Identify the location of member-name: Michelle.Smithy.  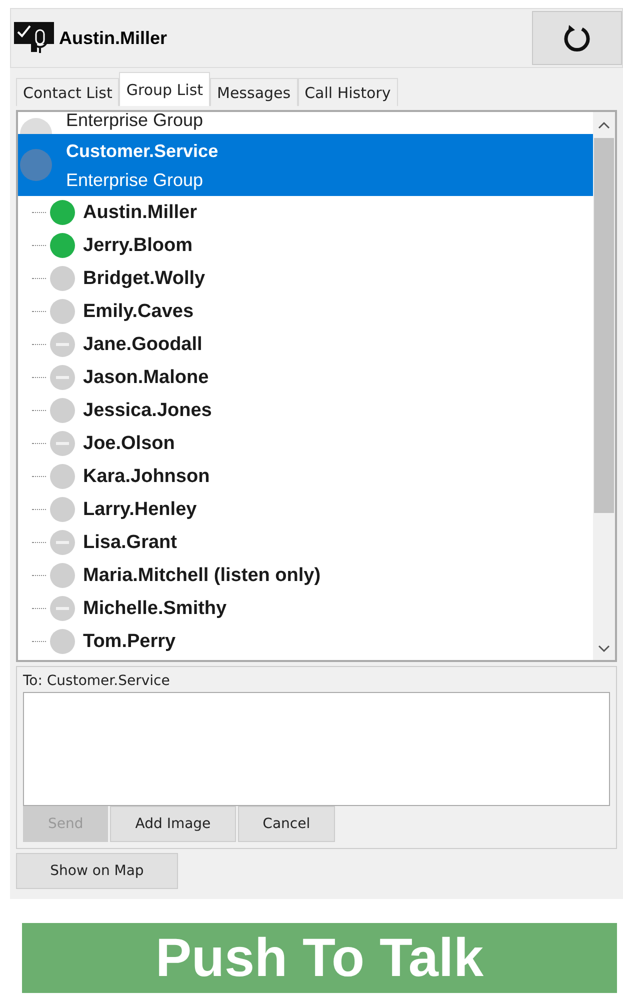
(155, 609).